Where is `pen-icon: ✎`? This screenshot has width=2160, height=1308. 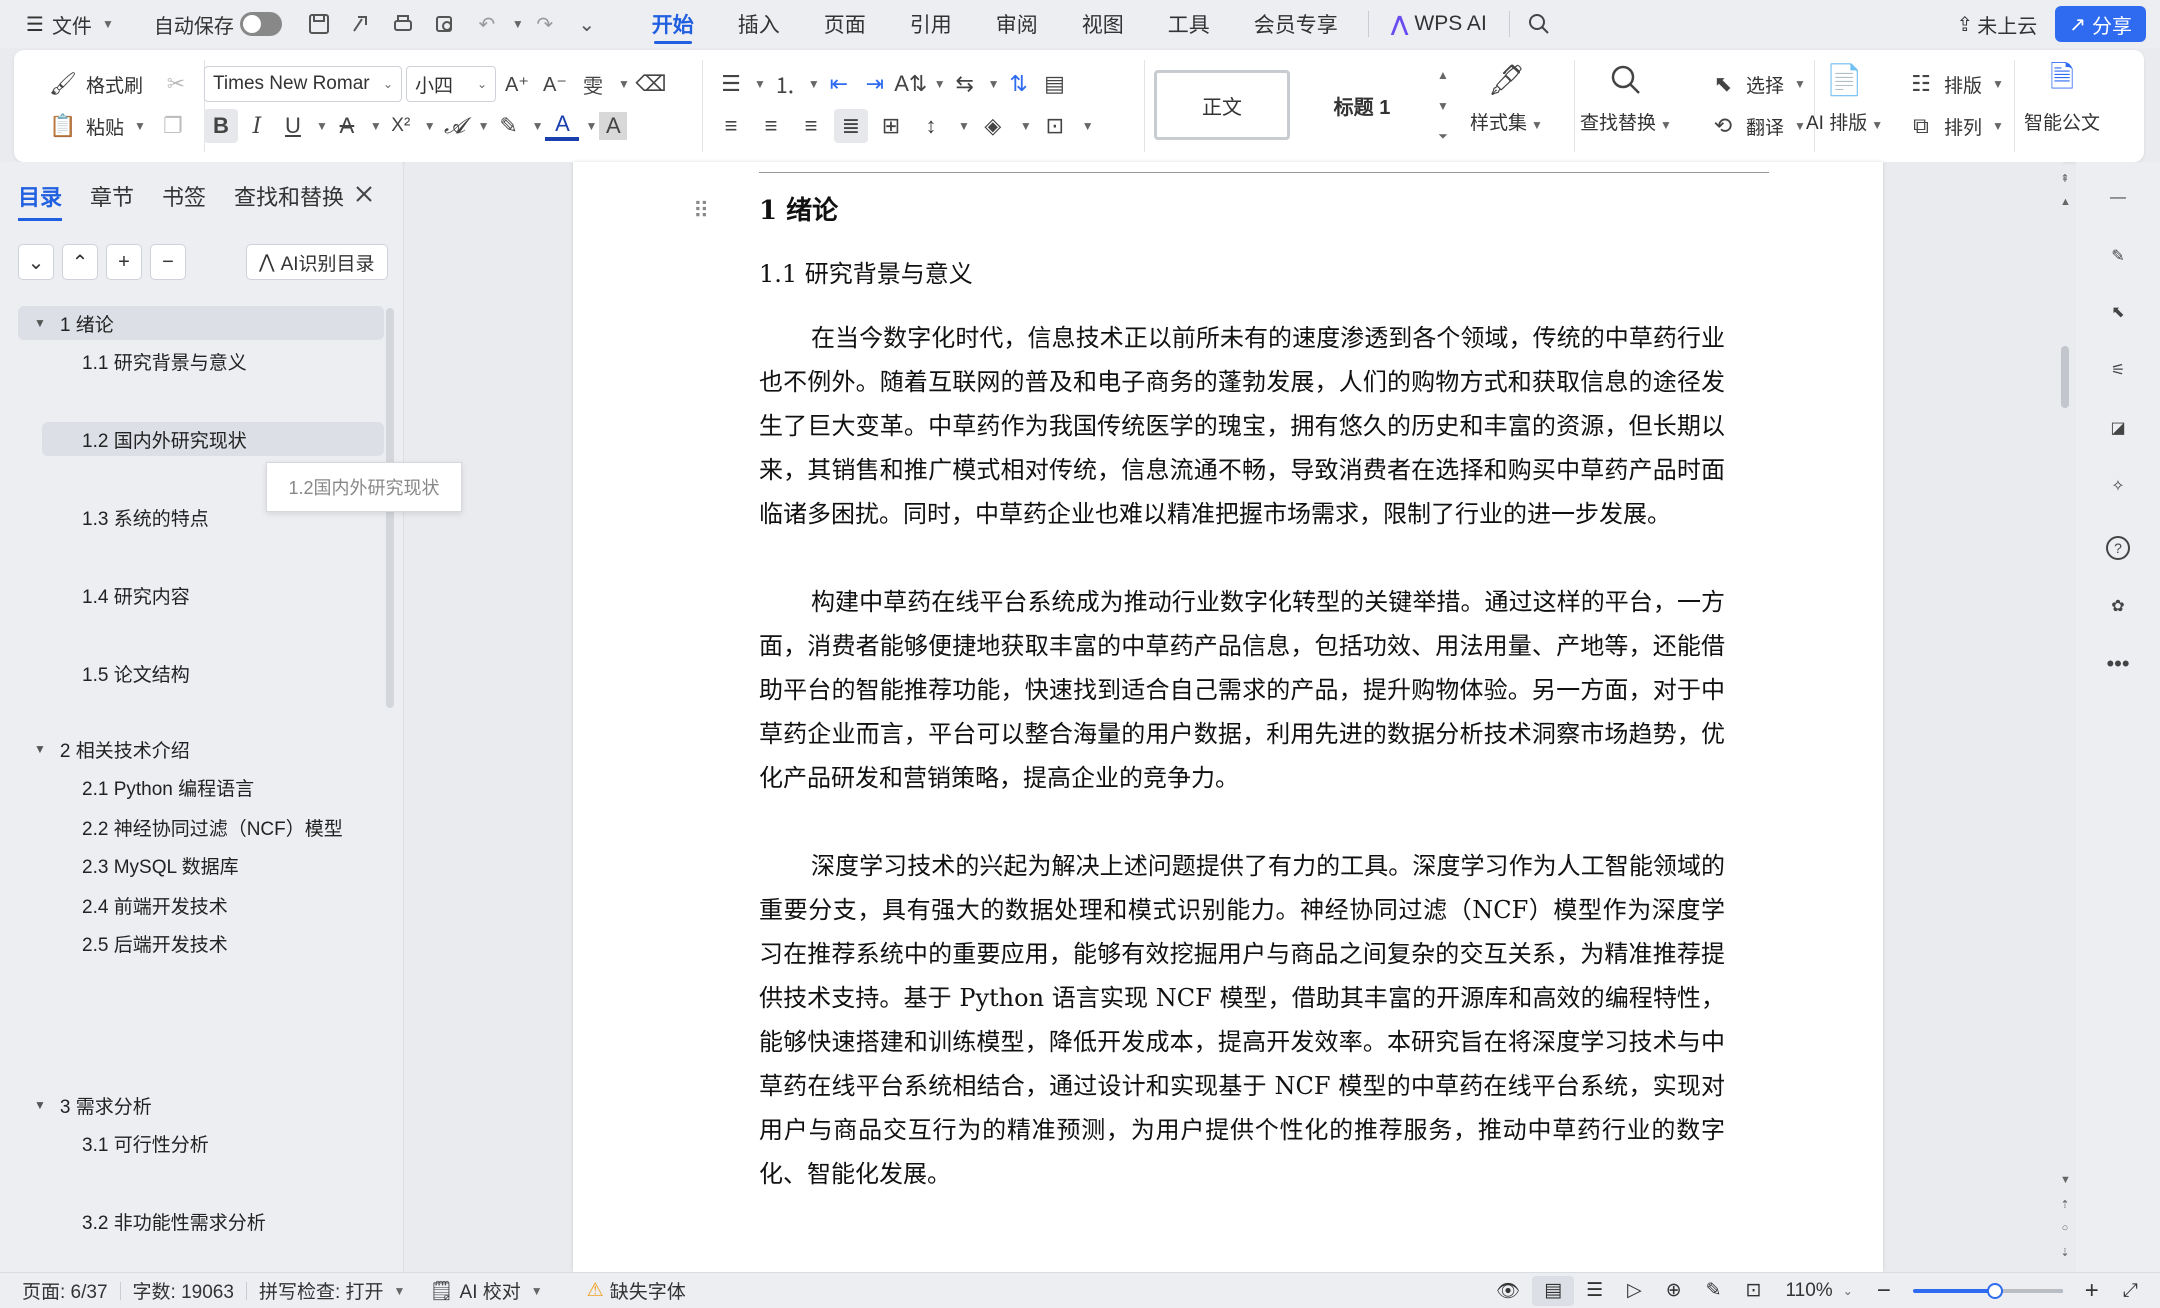 pen-icon: ✎ is located at coordinates (2118, 256).